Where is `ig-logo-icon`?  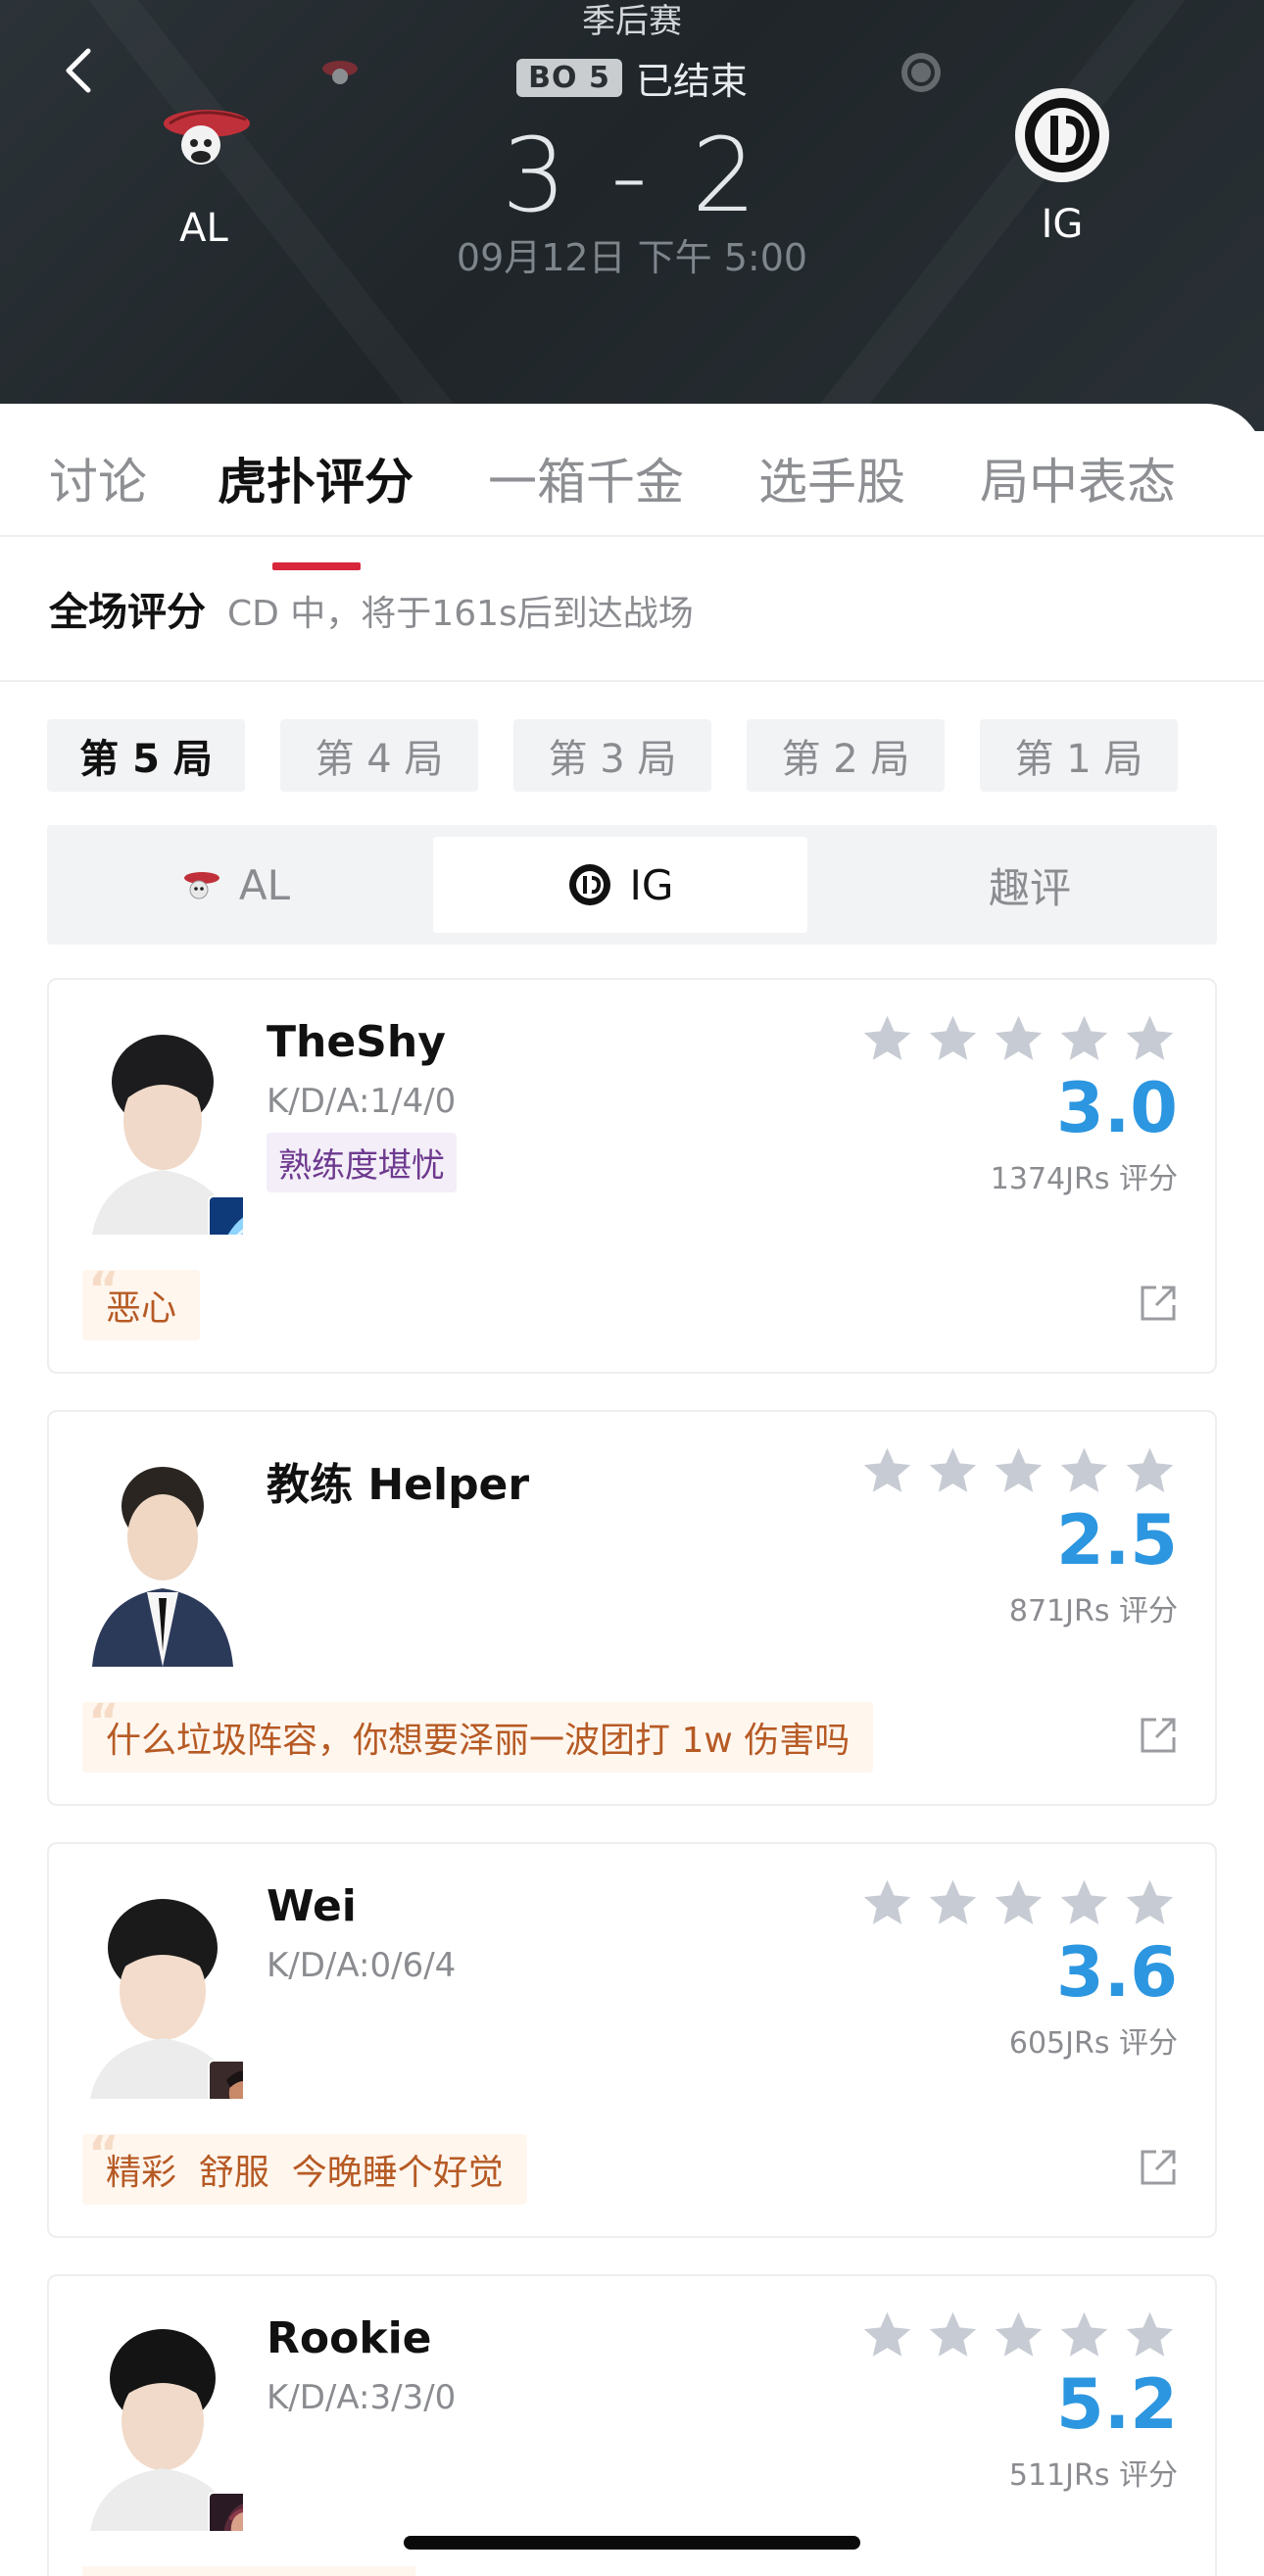
ig-logo-icon is located at coordinates (1062, 135).